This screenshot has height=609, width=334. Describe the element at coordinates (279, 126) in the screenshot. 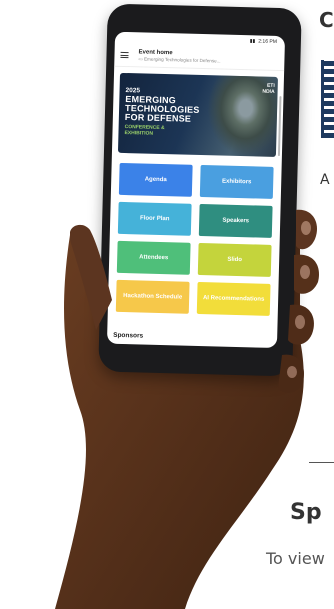

I see `scrollbar` at that location.